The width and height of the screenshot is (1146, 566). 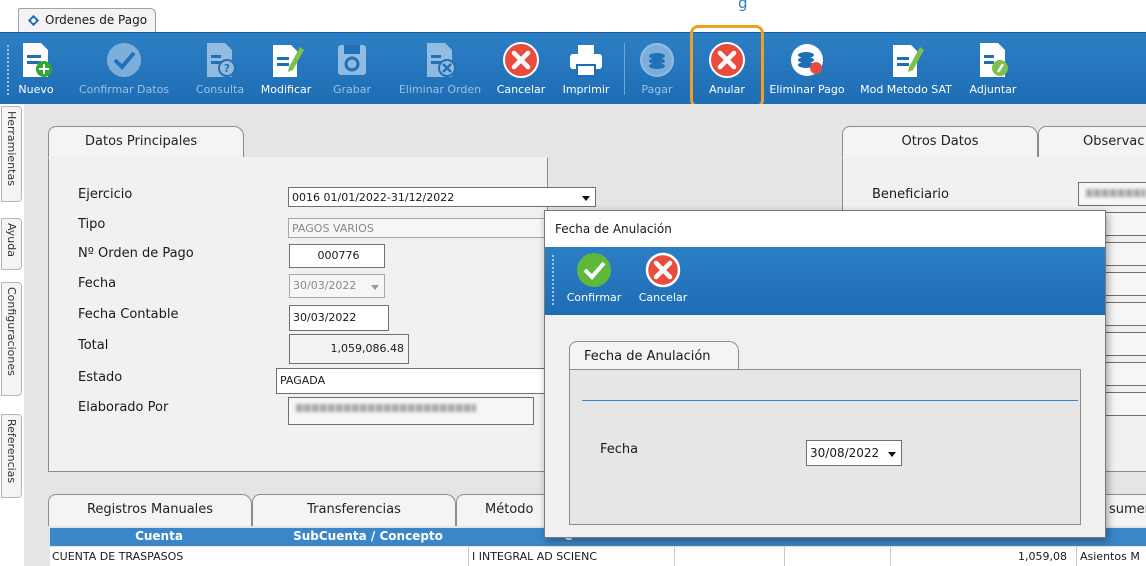 I want to click on tab-registros-manuales-label: Registros Manuales, so click(x=150, y=509).